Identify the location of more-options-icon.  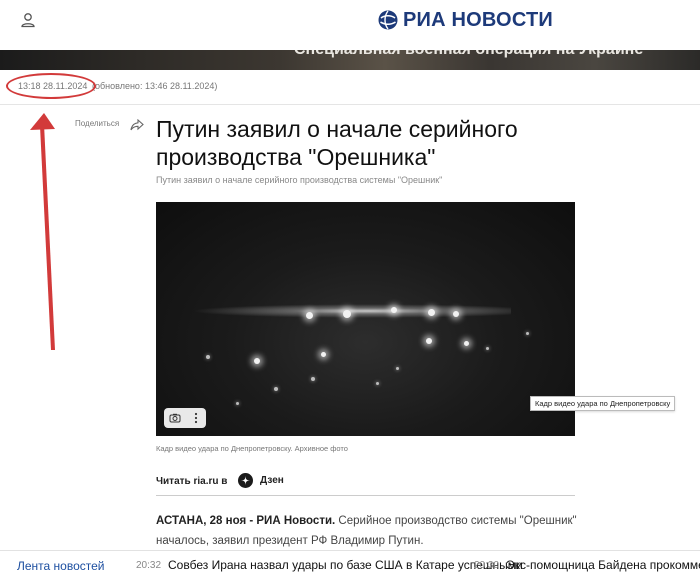
(196, 418).